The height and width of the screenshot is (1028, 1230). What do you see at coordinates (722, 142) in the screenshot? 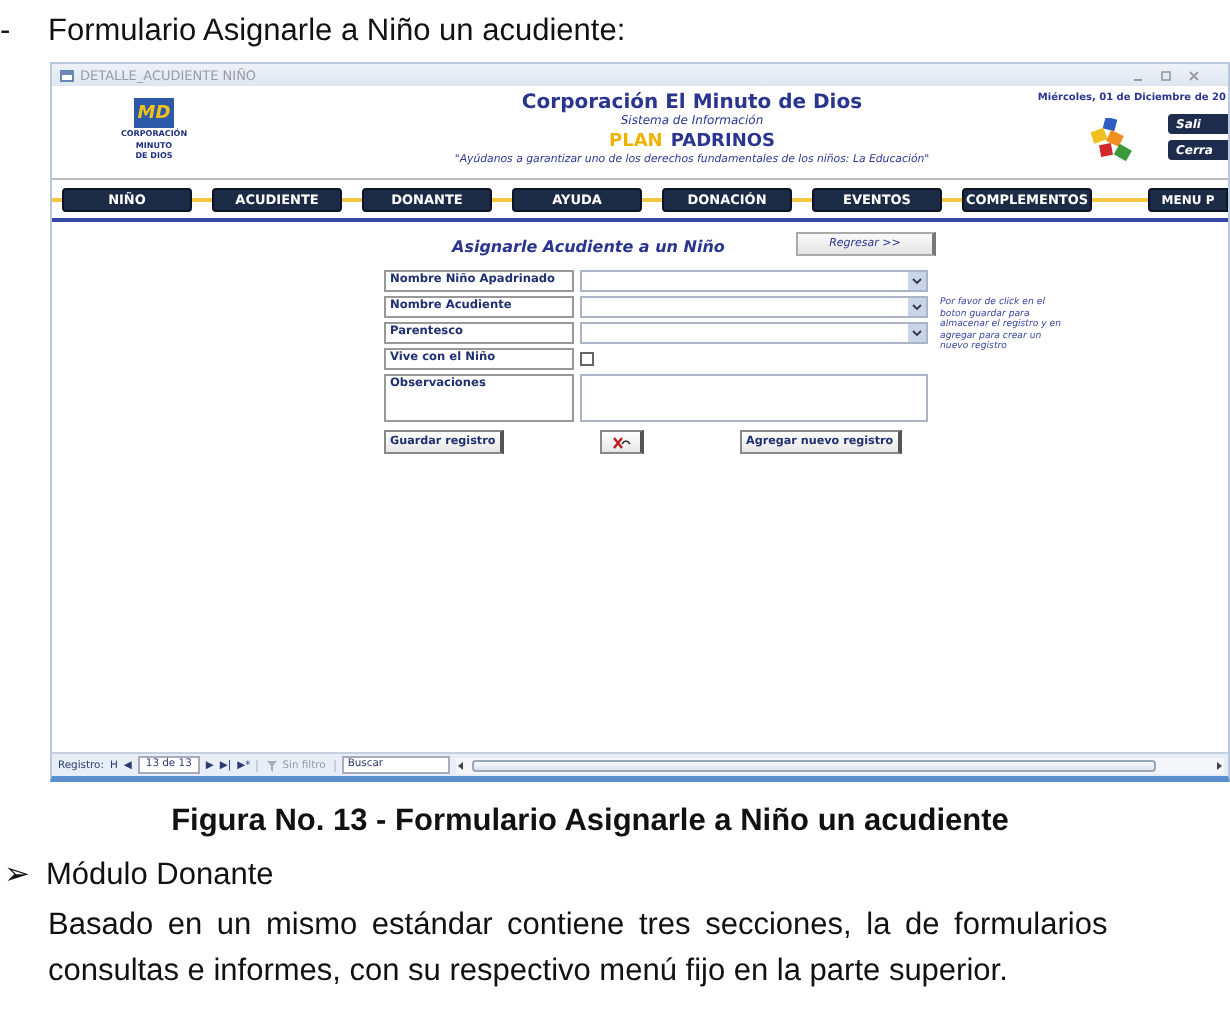
I see `plan-title: PADRINOS` at bounding box center [722, 142].